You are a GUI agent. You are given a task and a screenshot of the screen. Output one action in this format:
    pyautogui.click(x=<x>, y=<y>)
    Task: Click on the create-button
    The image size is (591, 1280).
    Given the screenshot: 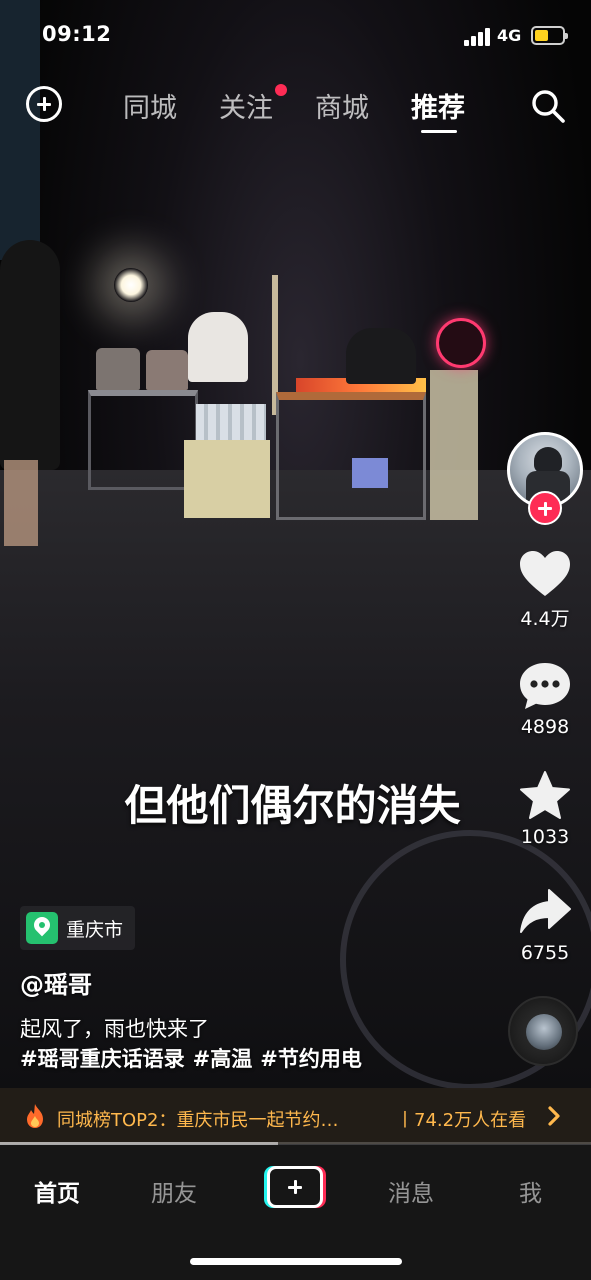 What is the action you would take?
    pyautogui.click(x=295, y=1187)
    